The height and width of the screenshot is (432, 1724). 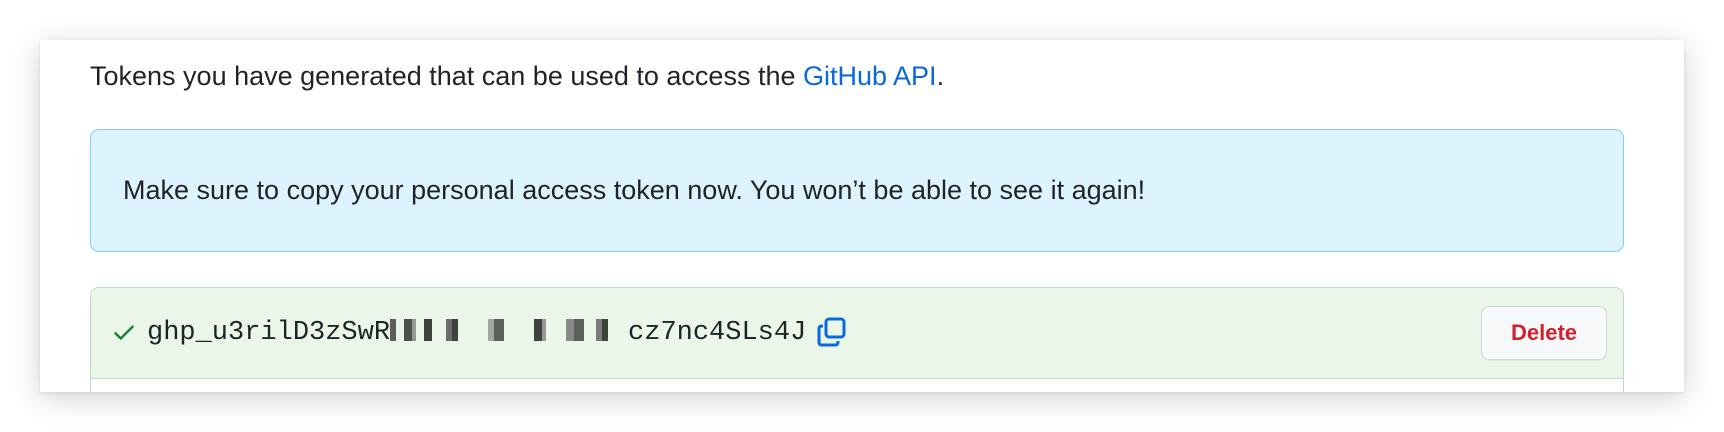 What do you see at coordinates (509, 329) in the screenshot?
I see `redacted-token-segment` at bounding box center [509, 329].